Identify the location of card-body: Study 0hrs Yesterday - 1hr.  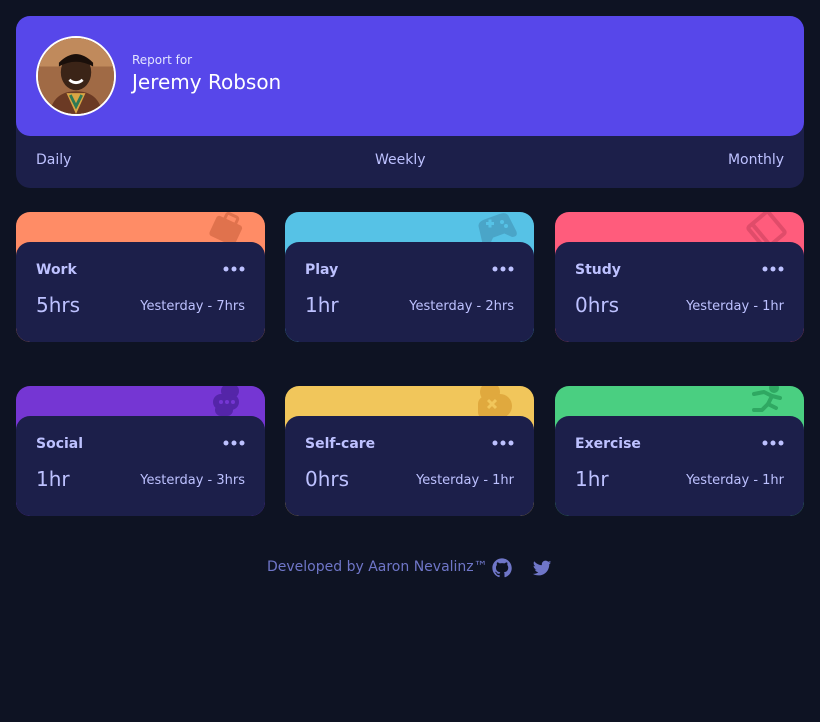
(679, 292).